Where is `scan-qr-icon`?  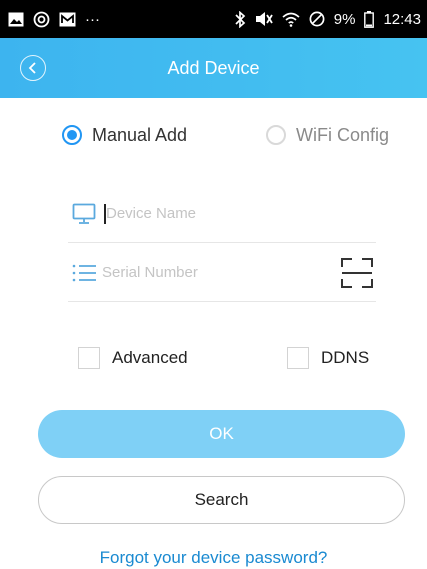
scan-qr-icon is located at coordinates (357, 273).